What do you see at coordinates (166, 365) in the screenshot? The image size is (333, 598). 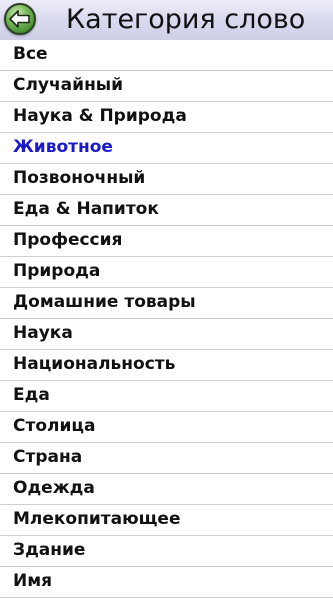 I see `category-item: Национальность` at bounding box center [166, 365].